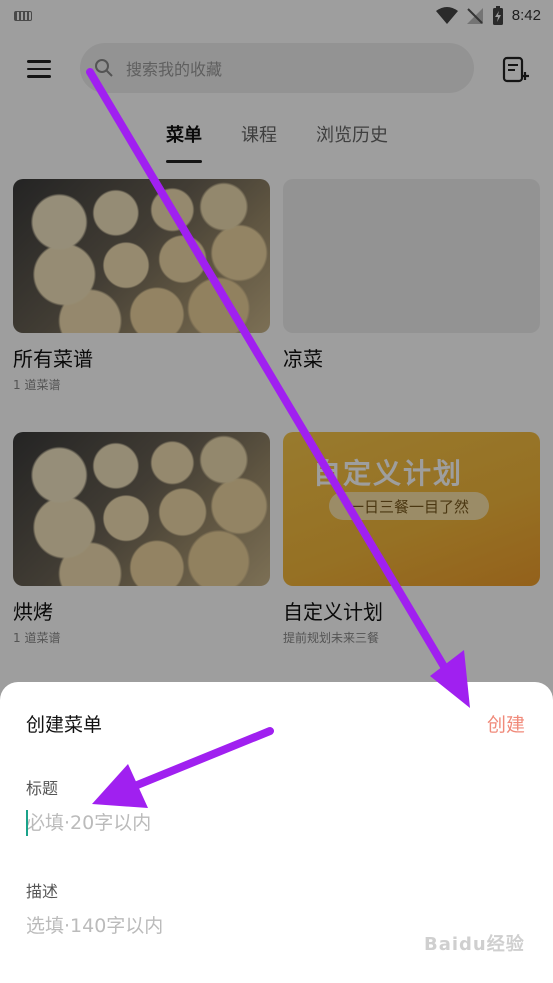 This screenshot has height=983, width=553. Describe the element at coordinates (506, 723) in the screenshot. I see `create-button: 创建` at that location.